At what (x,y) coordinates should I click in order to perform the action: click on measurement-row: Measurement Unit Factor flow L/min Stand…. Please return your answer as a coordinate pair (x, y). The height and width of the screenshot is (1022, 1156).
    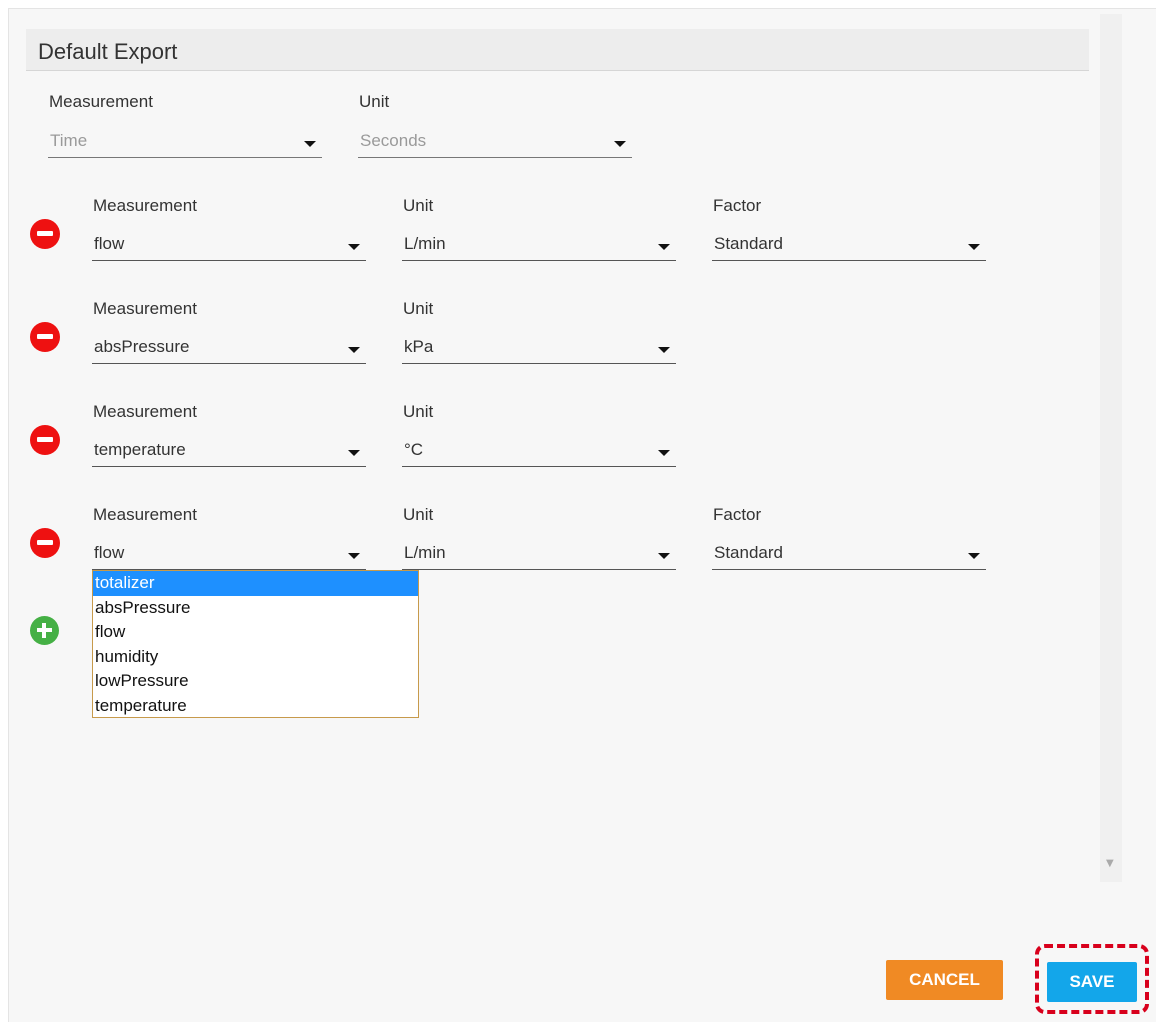
    Looking at the image, I should click on (550, 233).